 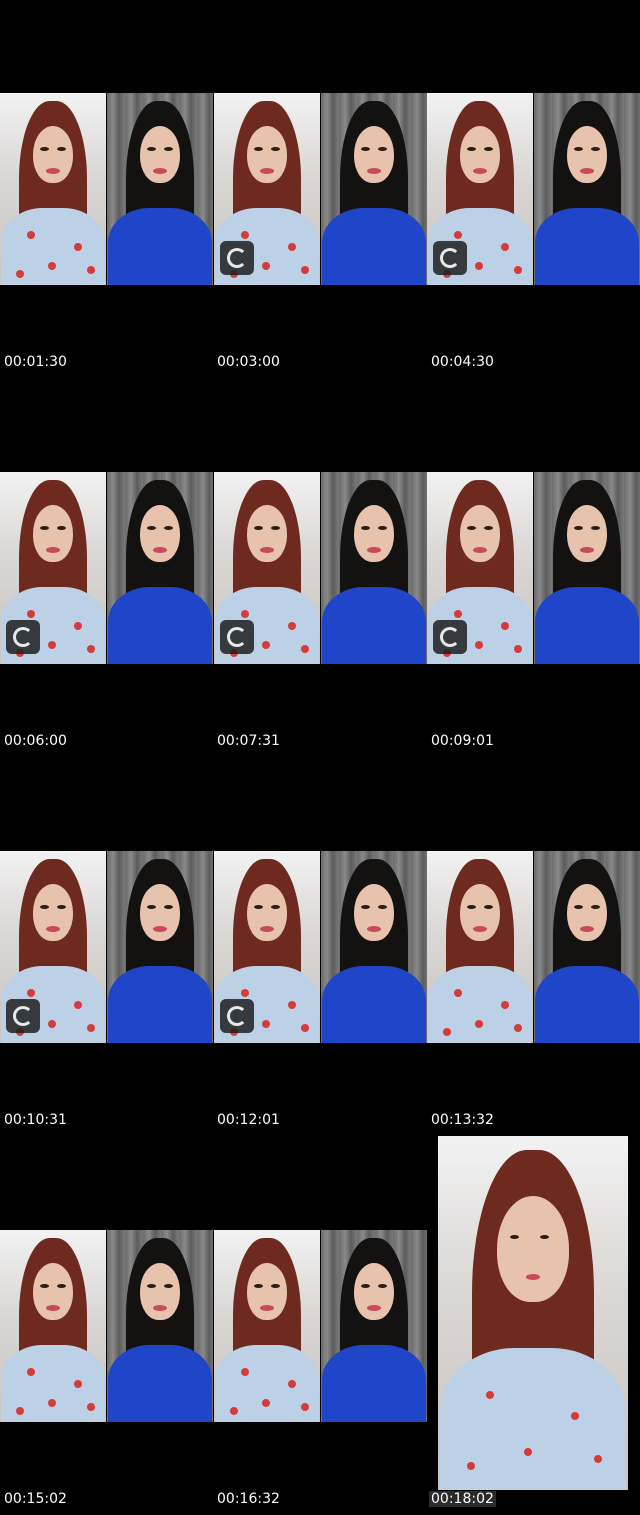 I want to click on timestamp-label: 00:06:00, so click(x=35, y=741).